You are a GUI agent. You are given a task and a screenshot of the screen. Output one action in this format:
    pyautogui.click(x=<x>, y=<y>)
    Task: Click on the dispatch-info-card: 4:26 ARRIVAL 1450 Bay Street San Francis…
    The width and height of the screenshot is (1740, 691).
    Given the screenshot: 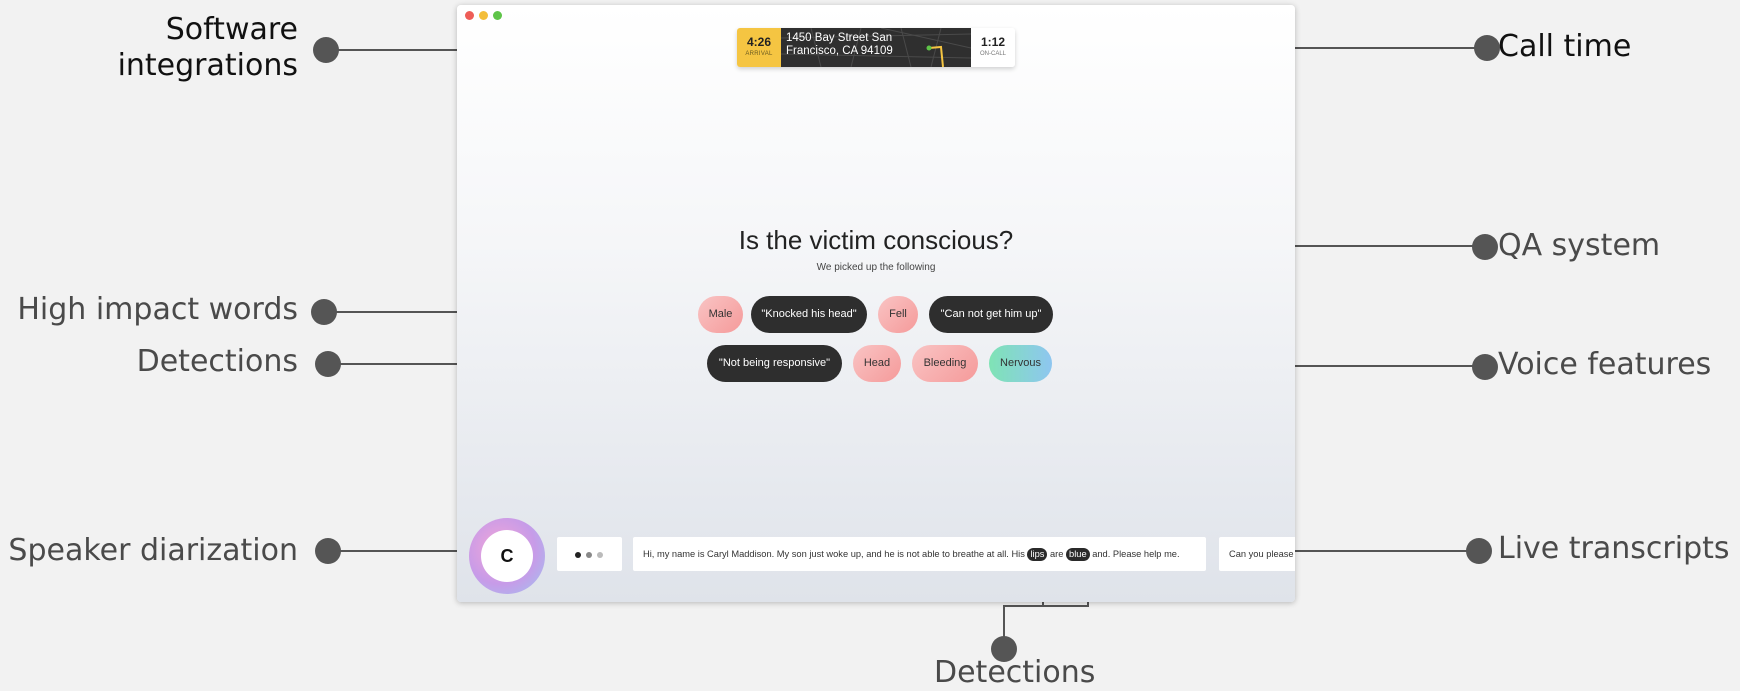 What is the action you would take?
    pyautogui.click(x=876, y=47)
    